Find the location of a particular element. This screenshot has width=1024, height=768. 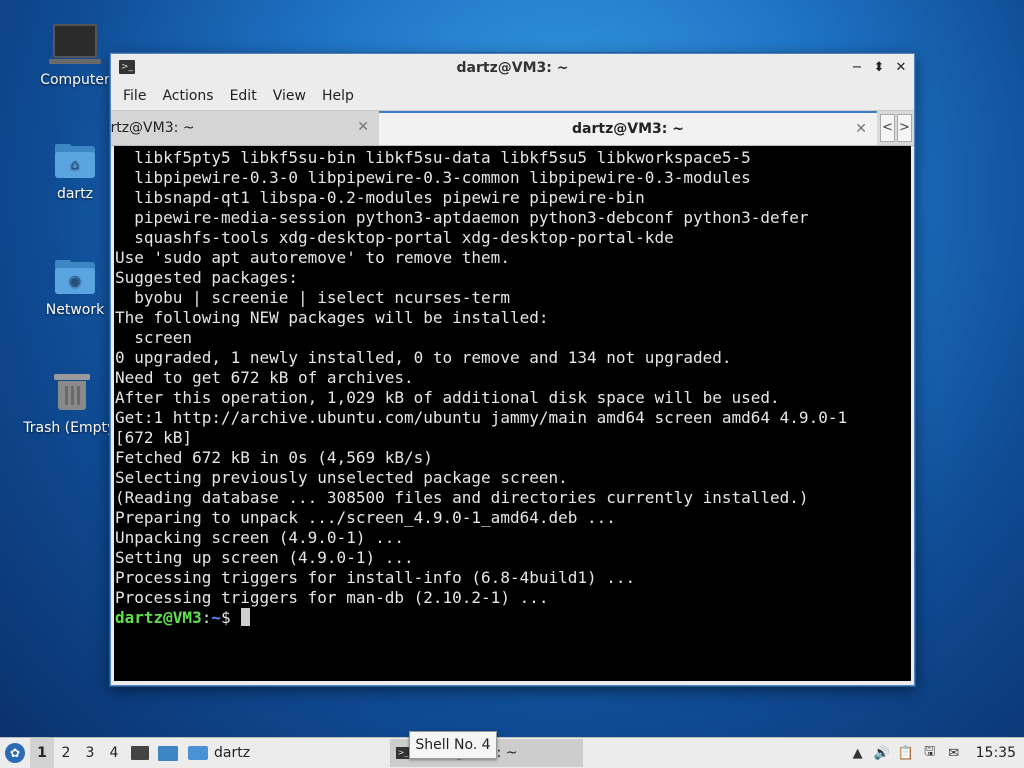

volume-icon: 🔊 is located at coordinates (882, 753).